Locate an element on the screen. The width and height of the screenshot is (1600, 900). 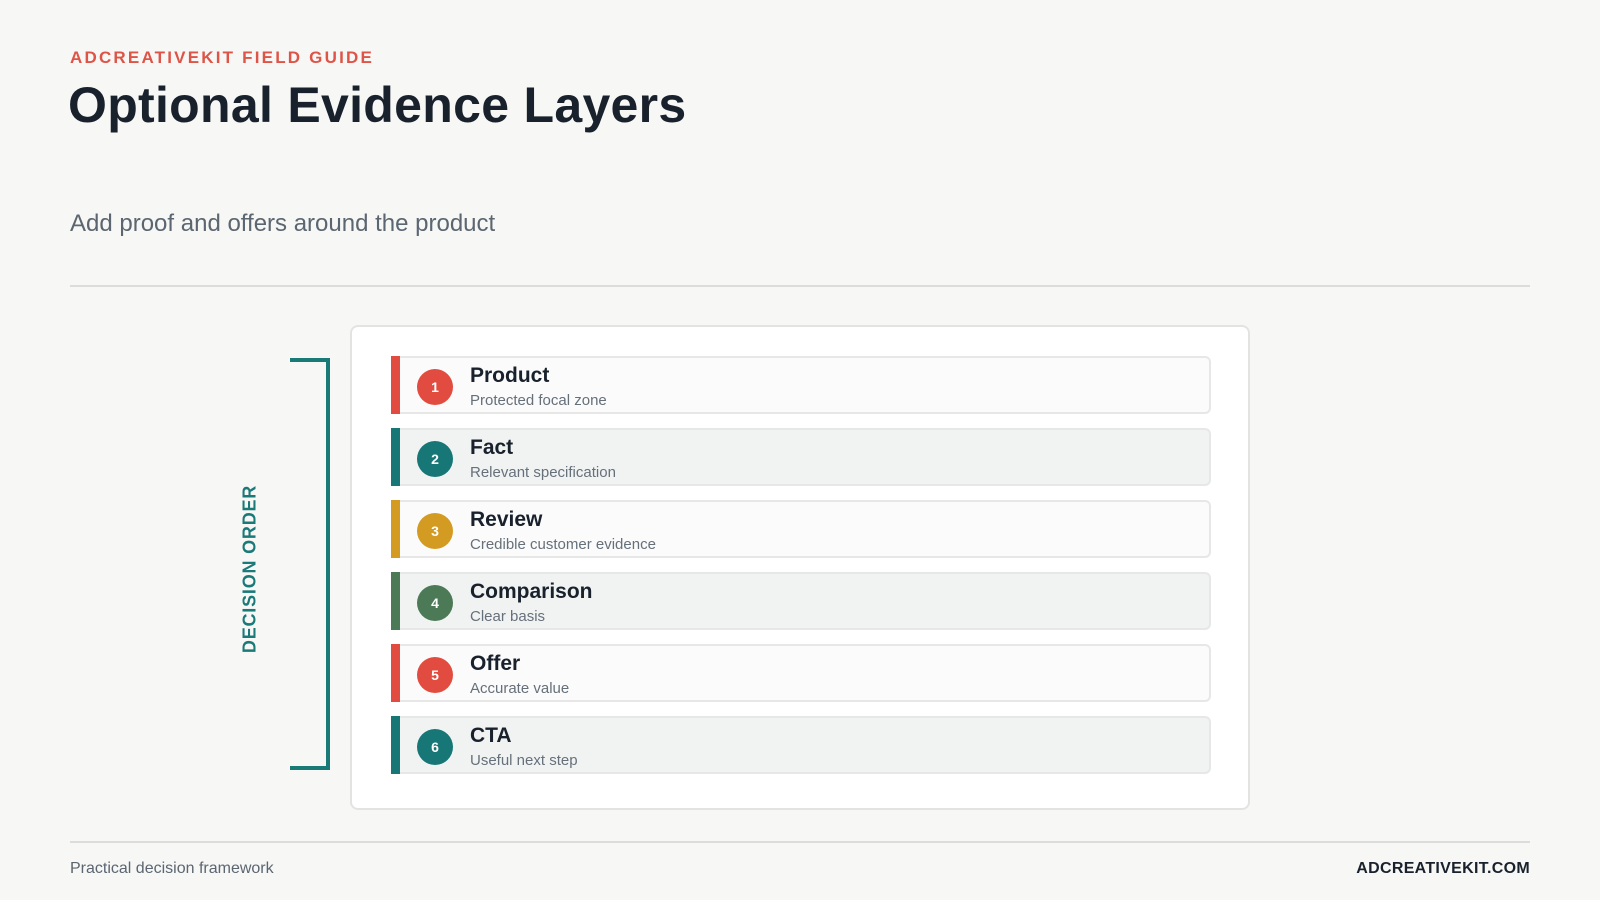
layer-number-badge: 4 is located at coordinates (435, 603).